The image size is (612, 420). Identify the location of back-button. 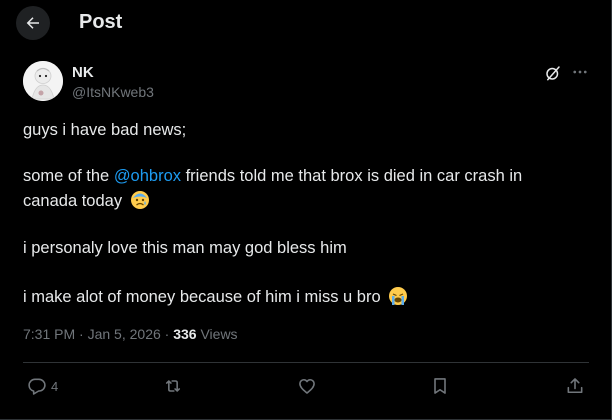
(33, 23).